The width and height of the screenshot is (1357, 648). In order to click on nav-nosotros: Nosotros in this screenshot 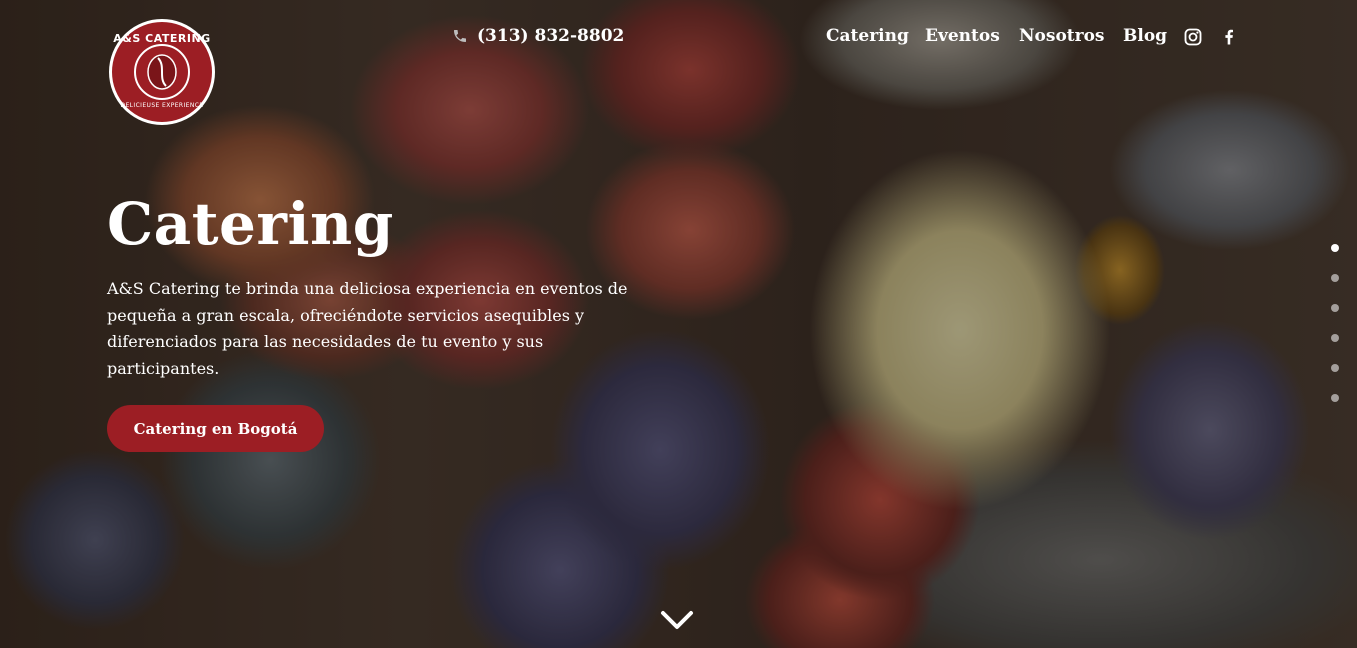, I will do `click(1062, 36)`.